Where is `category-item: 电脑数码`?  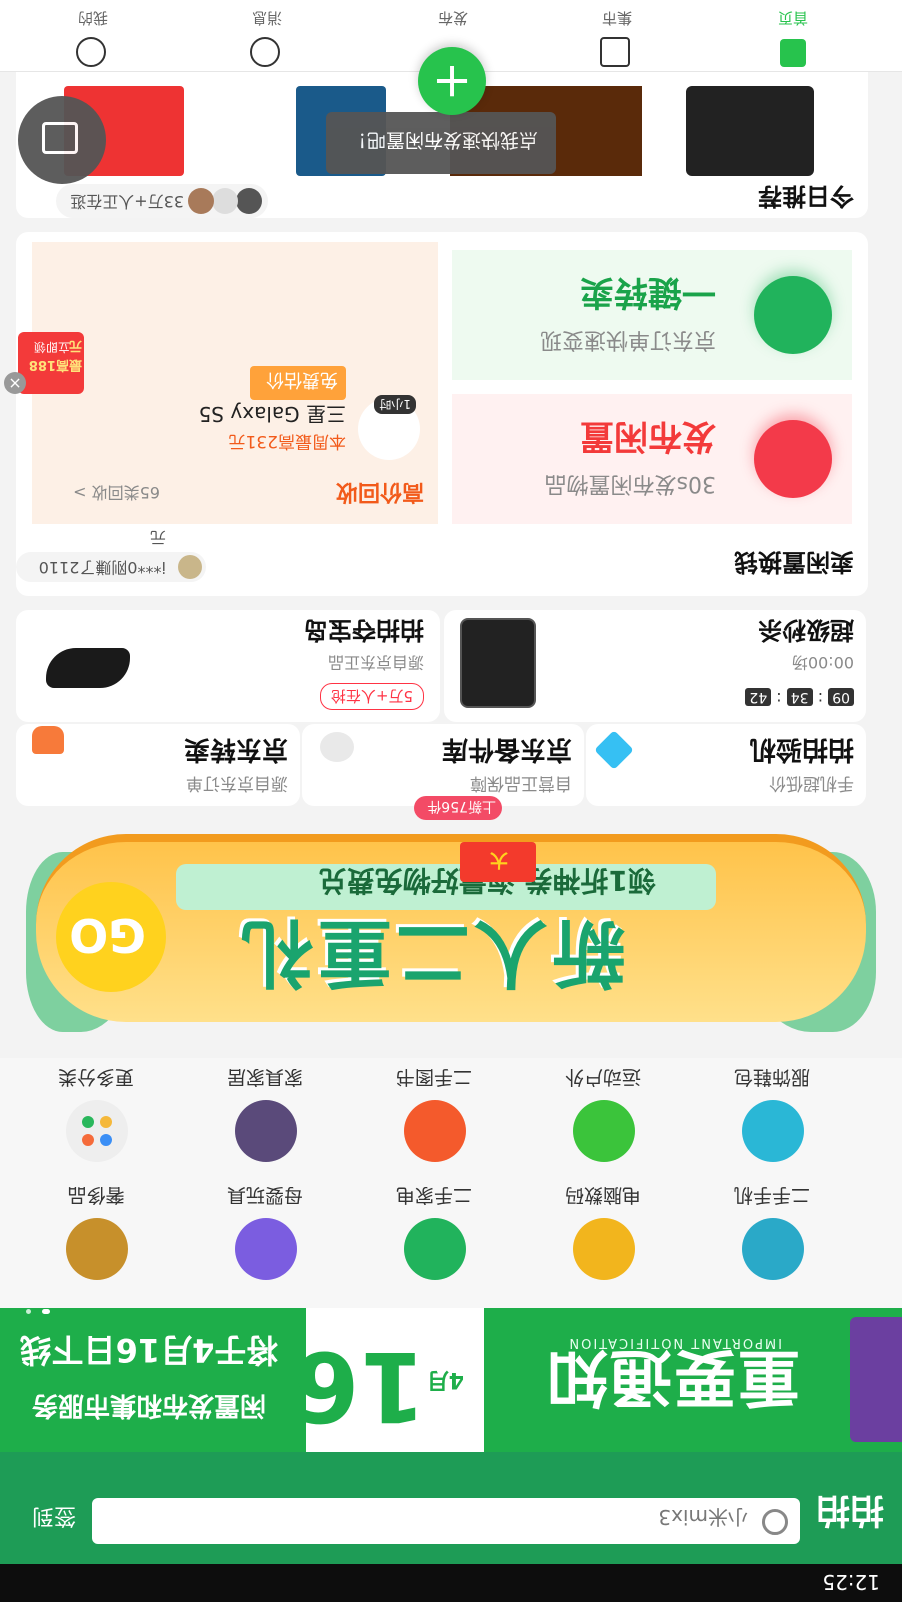 category-item: 电脑数码 is located at coordinates (603, 1230).